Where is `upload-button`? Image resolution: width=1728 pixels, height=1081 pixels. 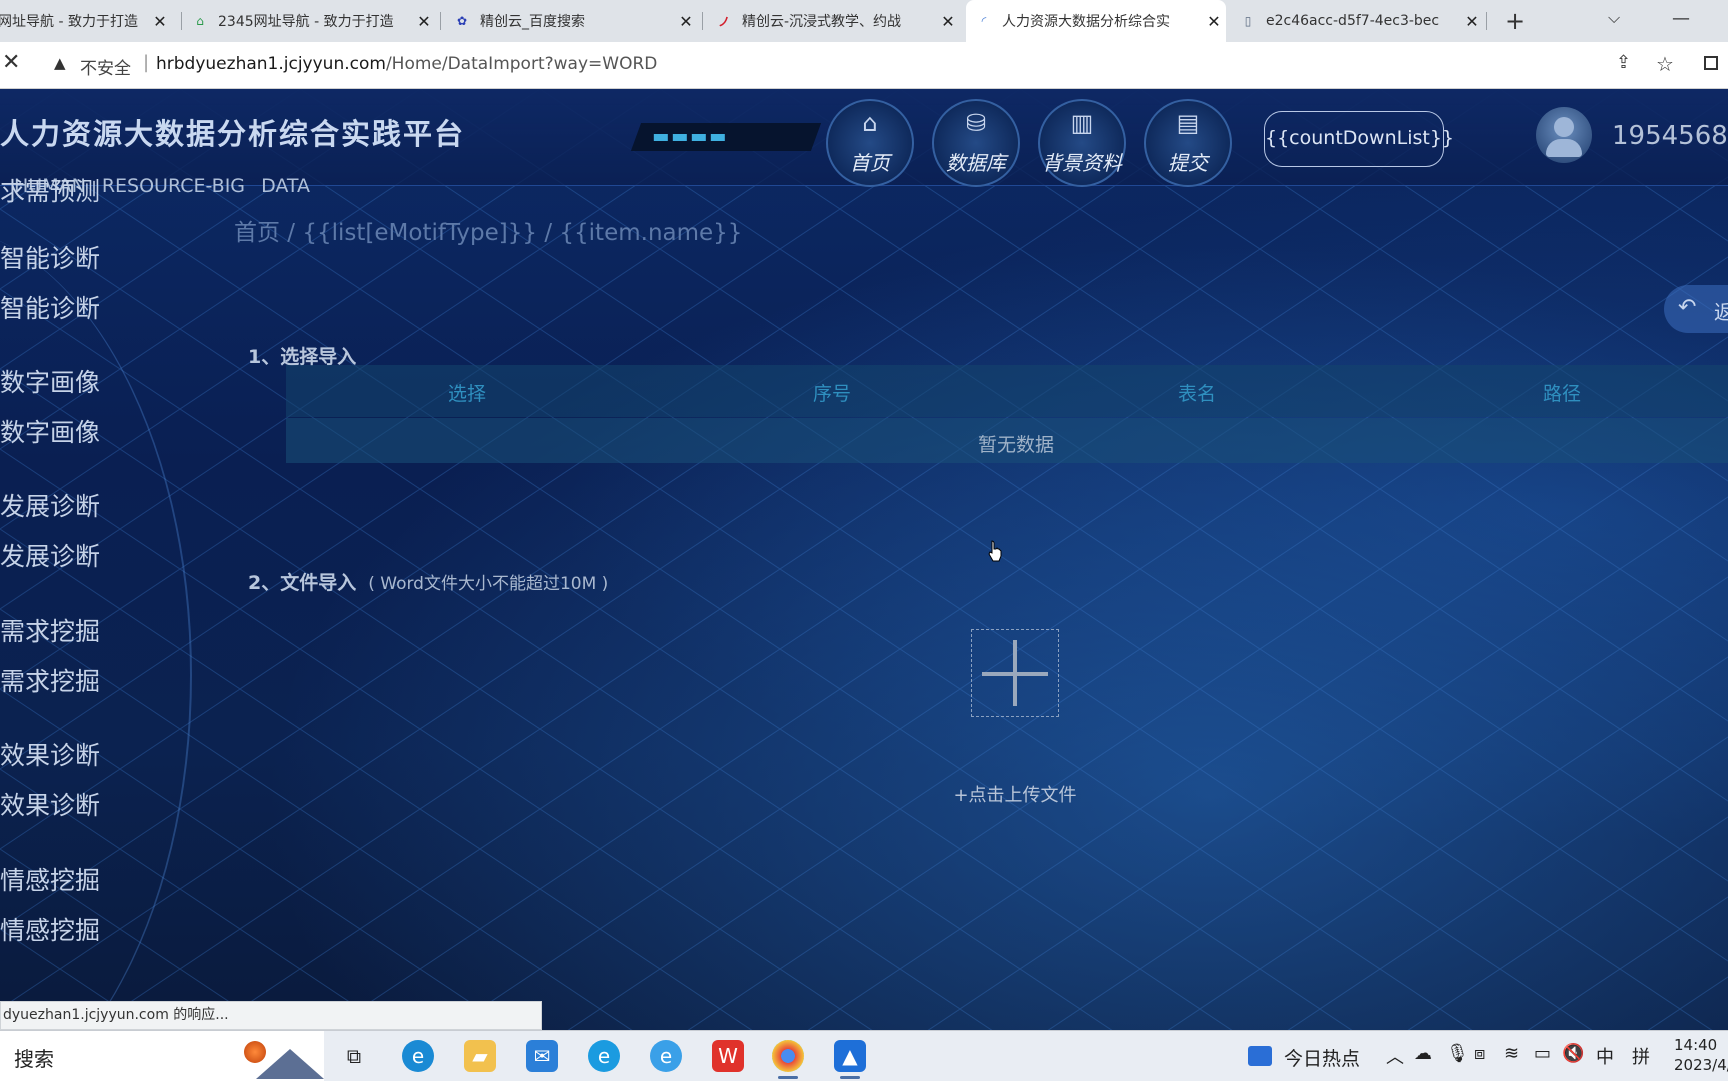 upload-button is located at coordinates (1015, 673).